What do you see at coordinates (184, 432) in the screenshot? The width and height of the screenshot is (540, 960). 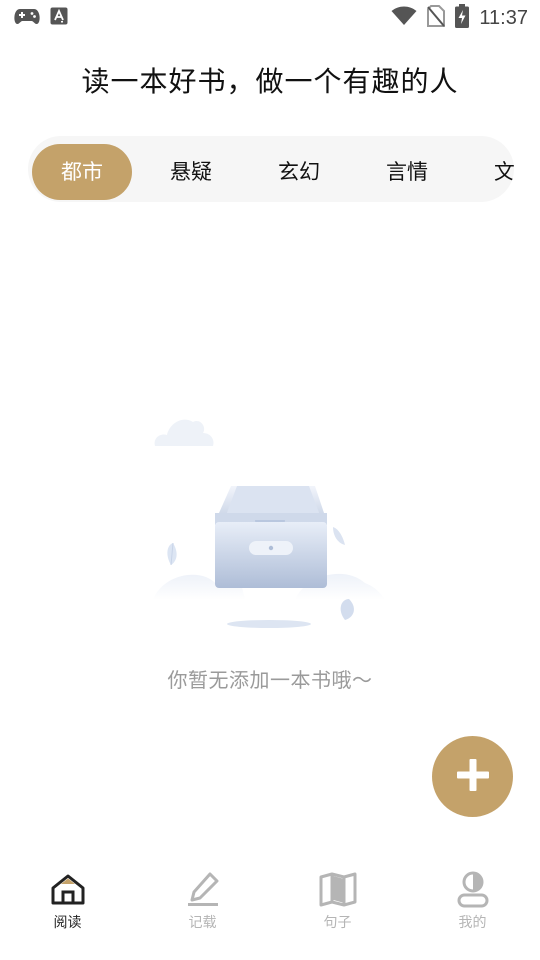 I see `cloud-icon` at bounding box center [184, 432].